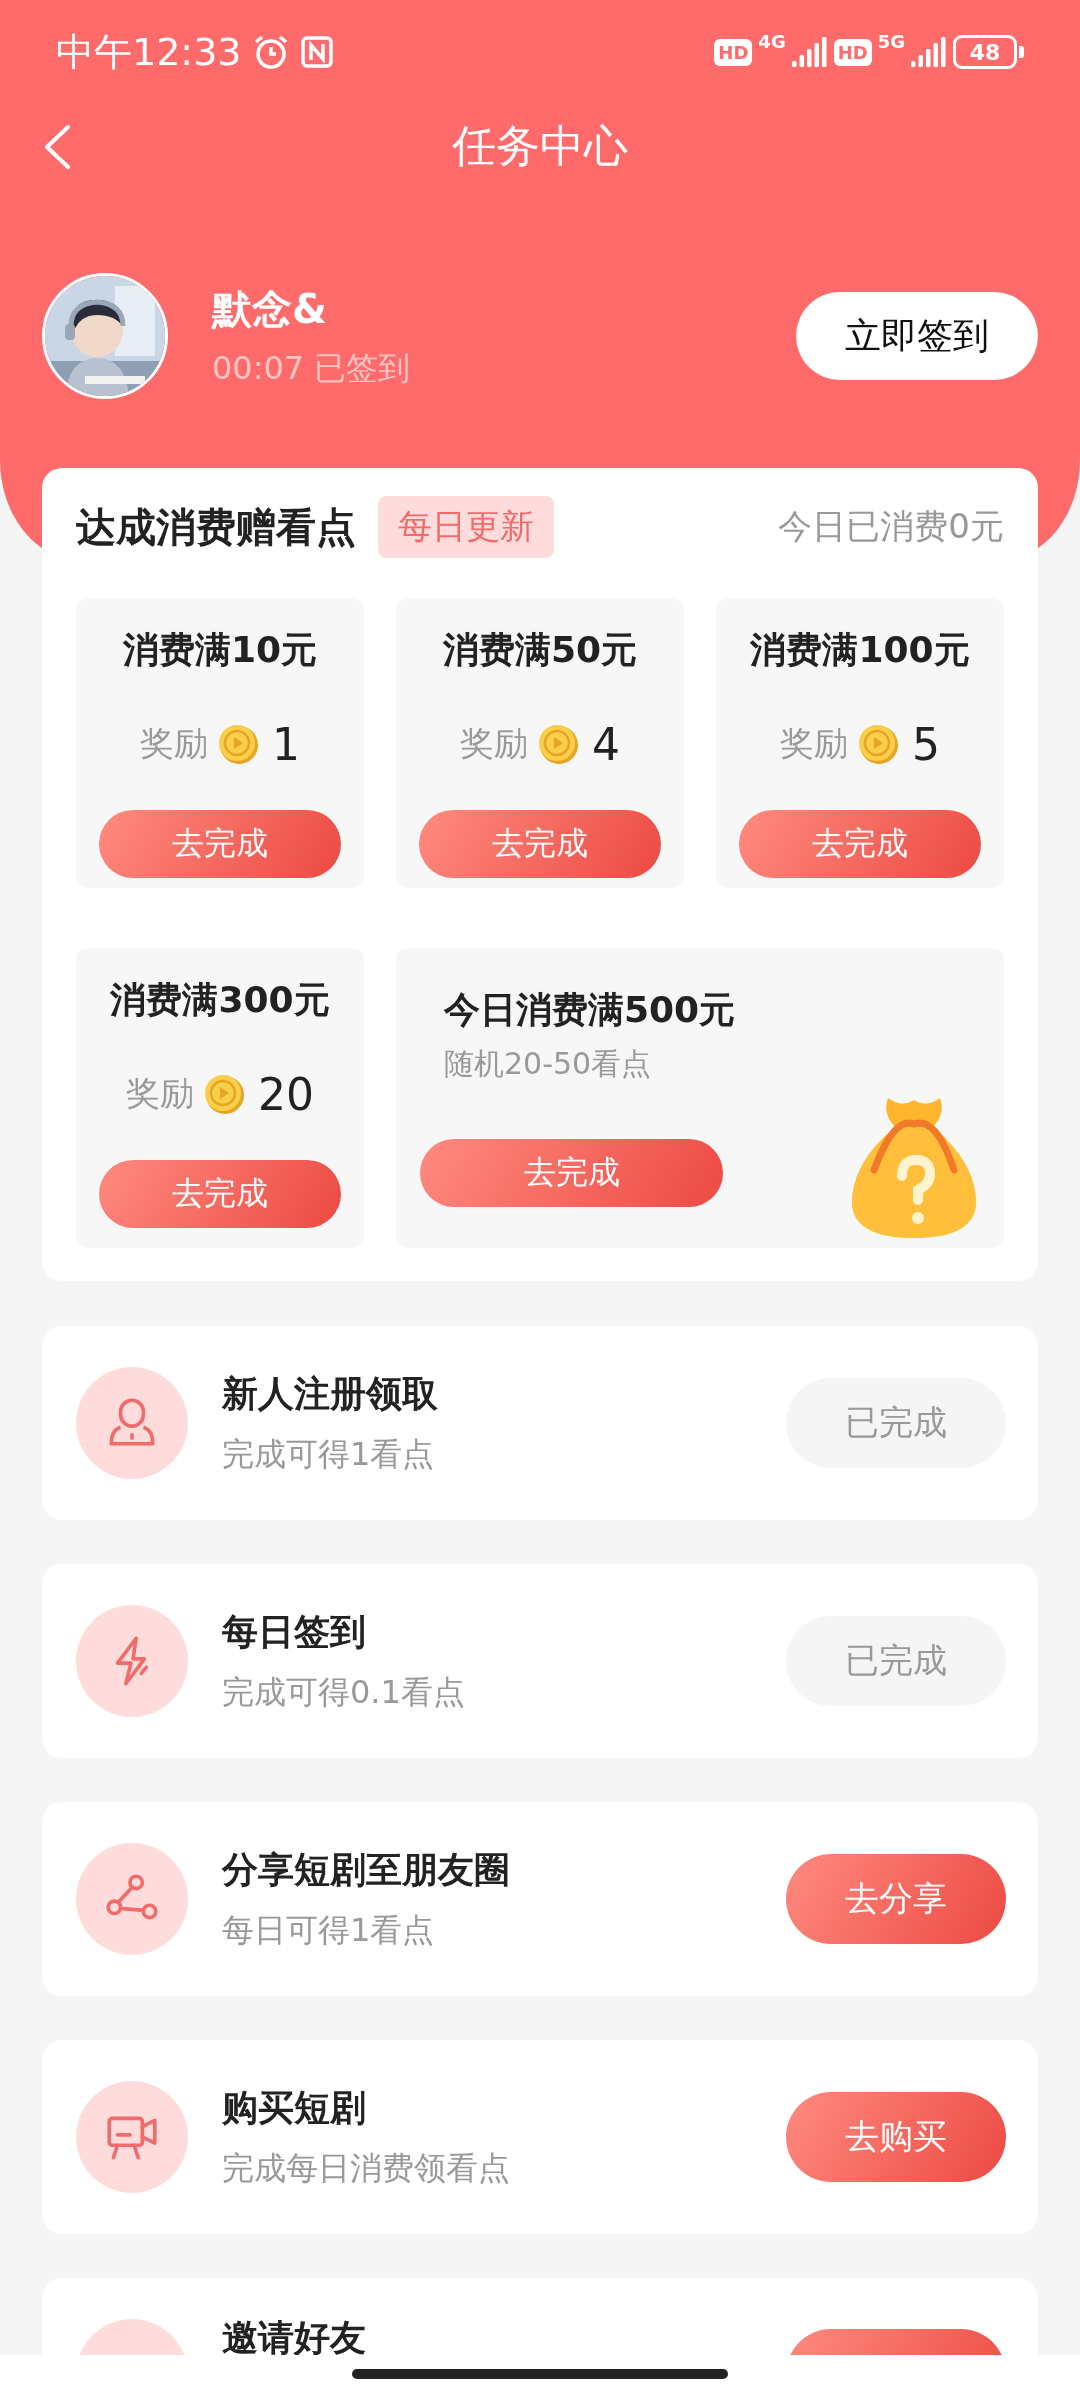 Image resolution: width=1080 pixels, height=2400 pixels. I want to click on today-spent: 今日已消费0元, so click(891, 526).